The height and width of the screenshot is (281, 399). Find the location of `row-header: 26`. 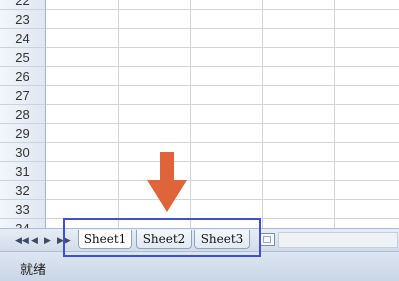

row-header: 26 is located at coordinates (23, 76).